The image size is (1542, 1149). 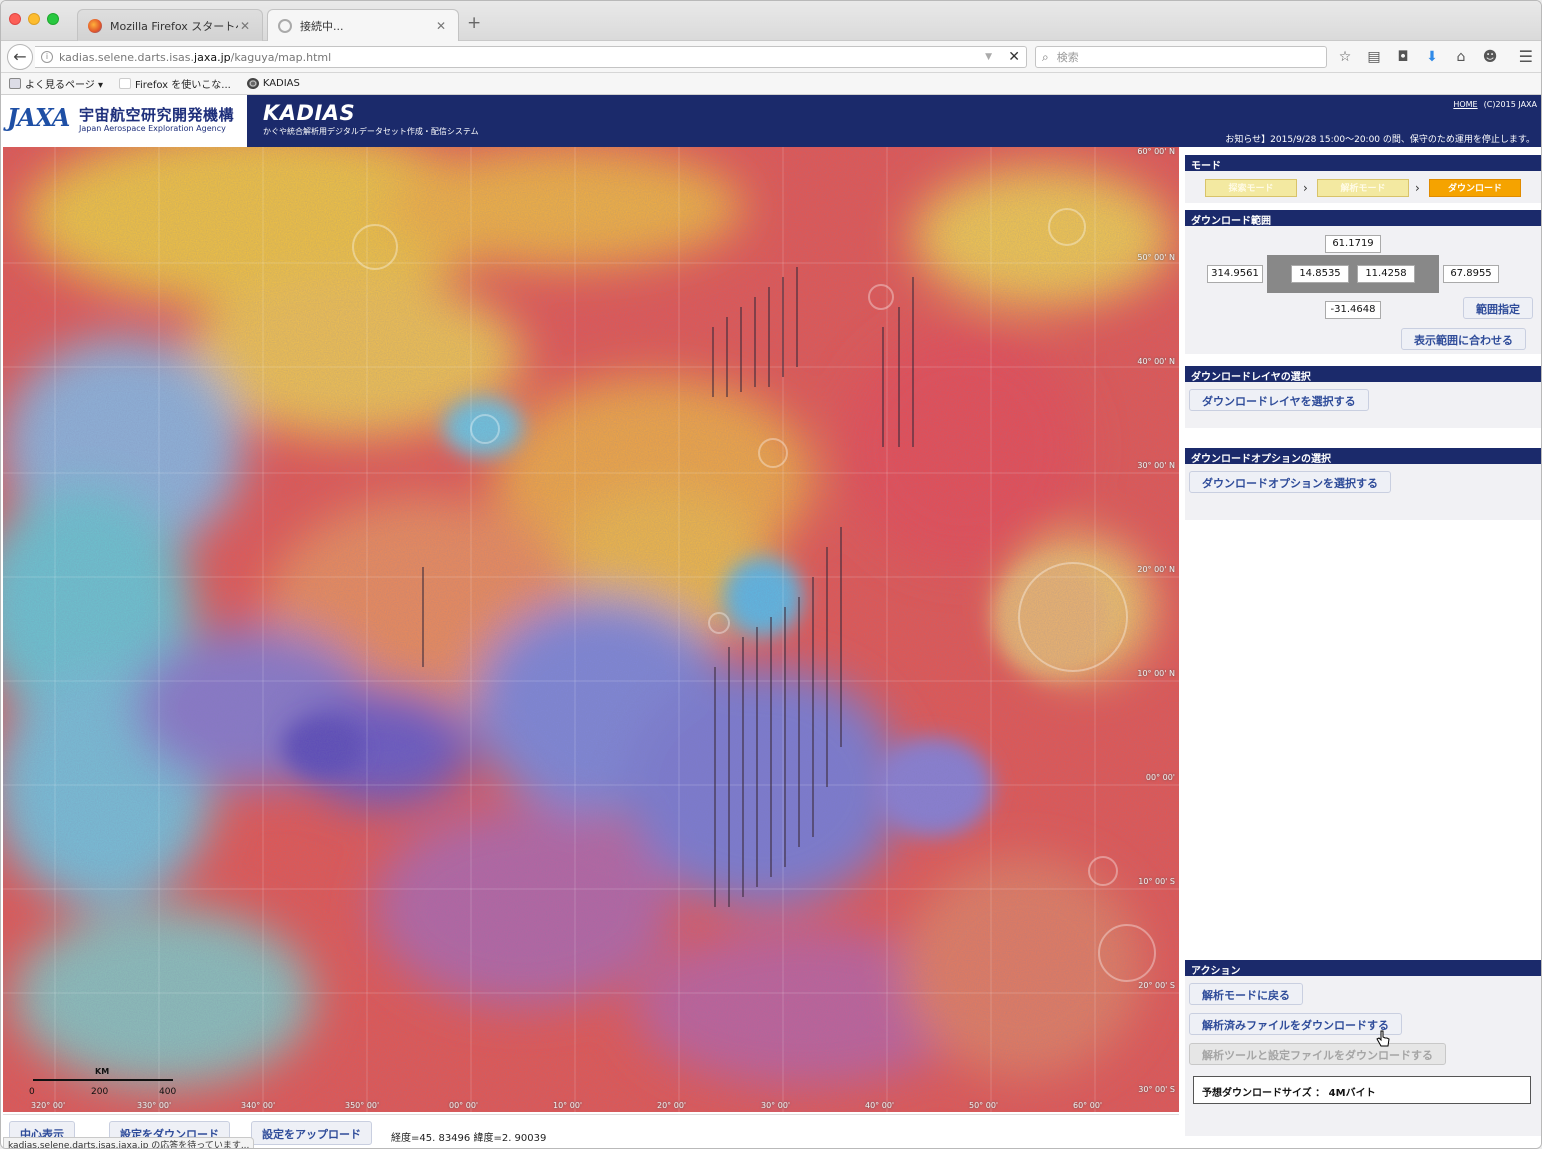 I want to click on stop-loading-icon: ✕, so click(x=1014, y=57).